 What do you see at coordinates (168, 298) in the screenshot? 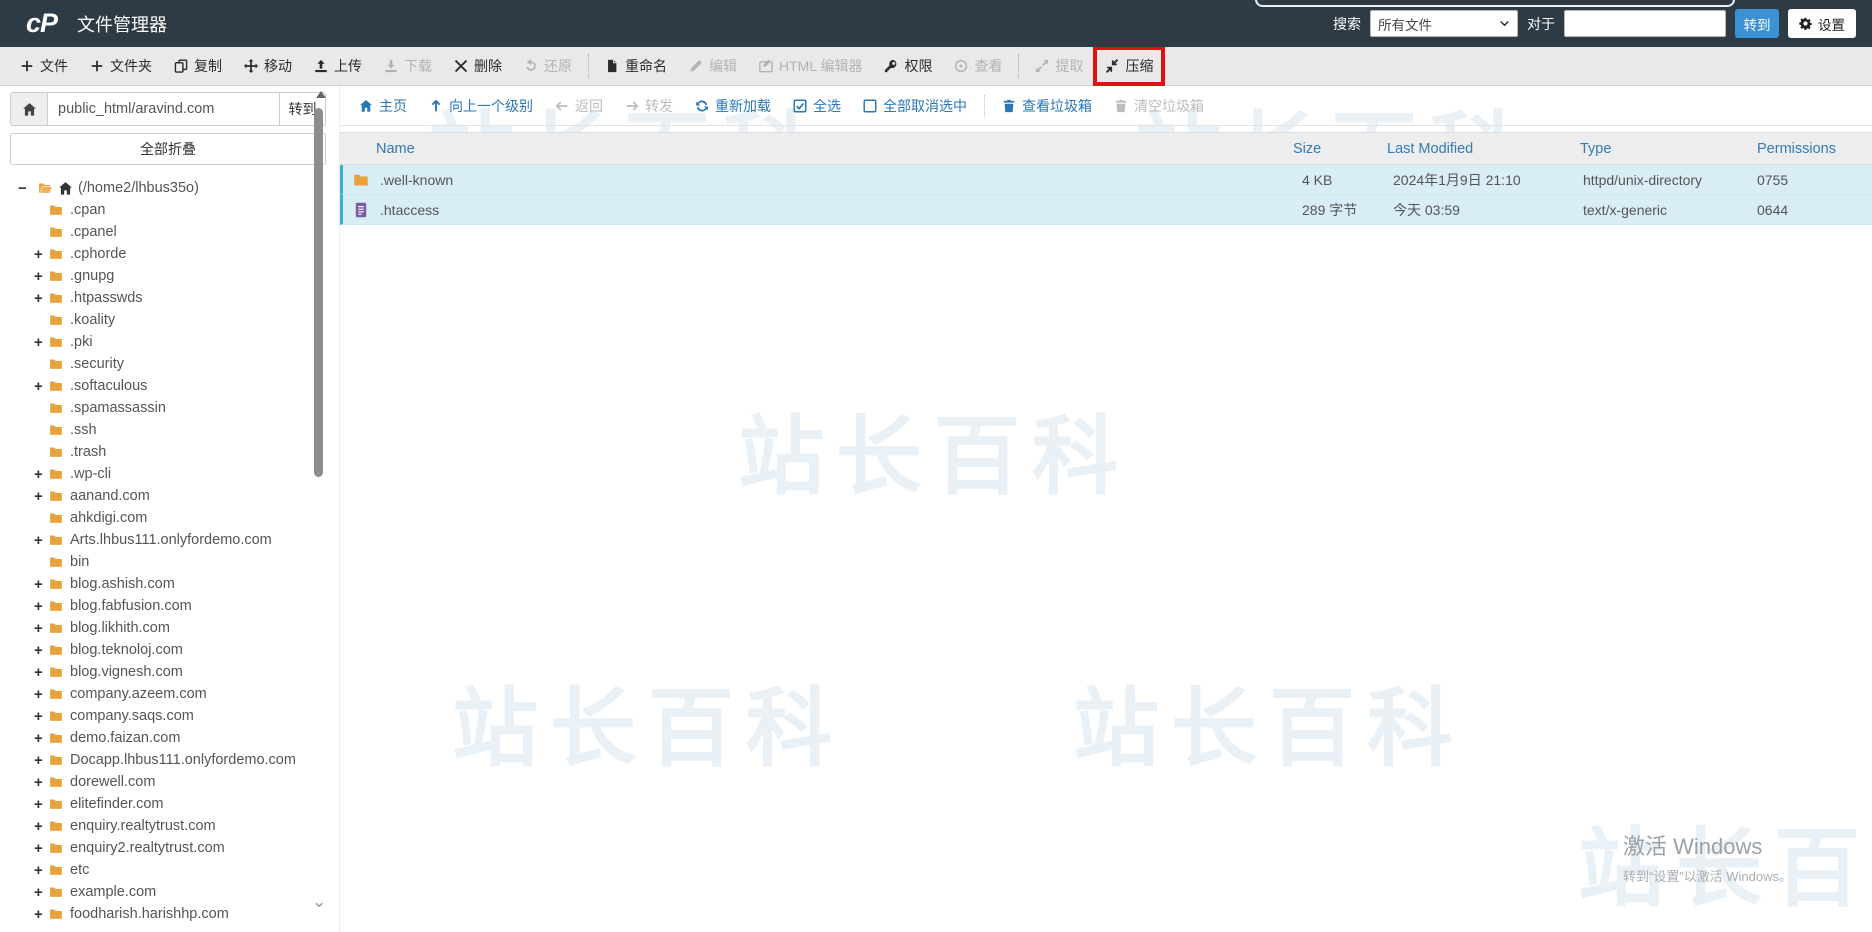
I see `tree-item: + .htpasswds` at bounding box center [168, 298].